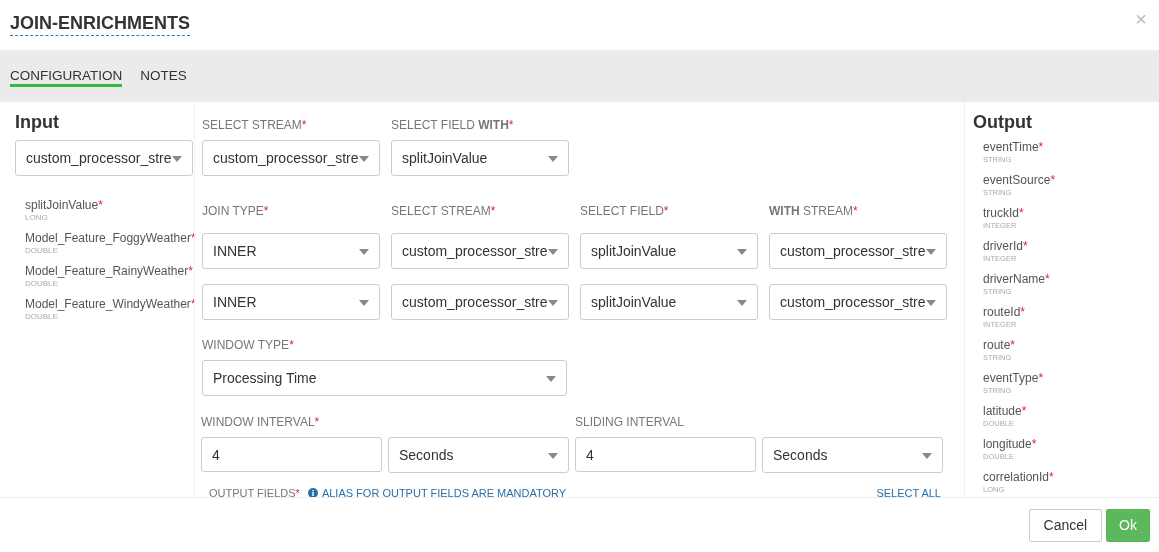 The width and height of the screenshot is (1159, 552). What do you see at coordinates (64, 205) in the screenshot?
I see `field-name: splitJoinValue*` at bounding box center [64, 205].